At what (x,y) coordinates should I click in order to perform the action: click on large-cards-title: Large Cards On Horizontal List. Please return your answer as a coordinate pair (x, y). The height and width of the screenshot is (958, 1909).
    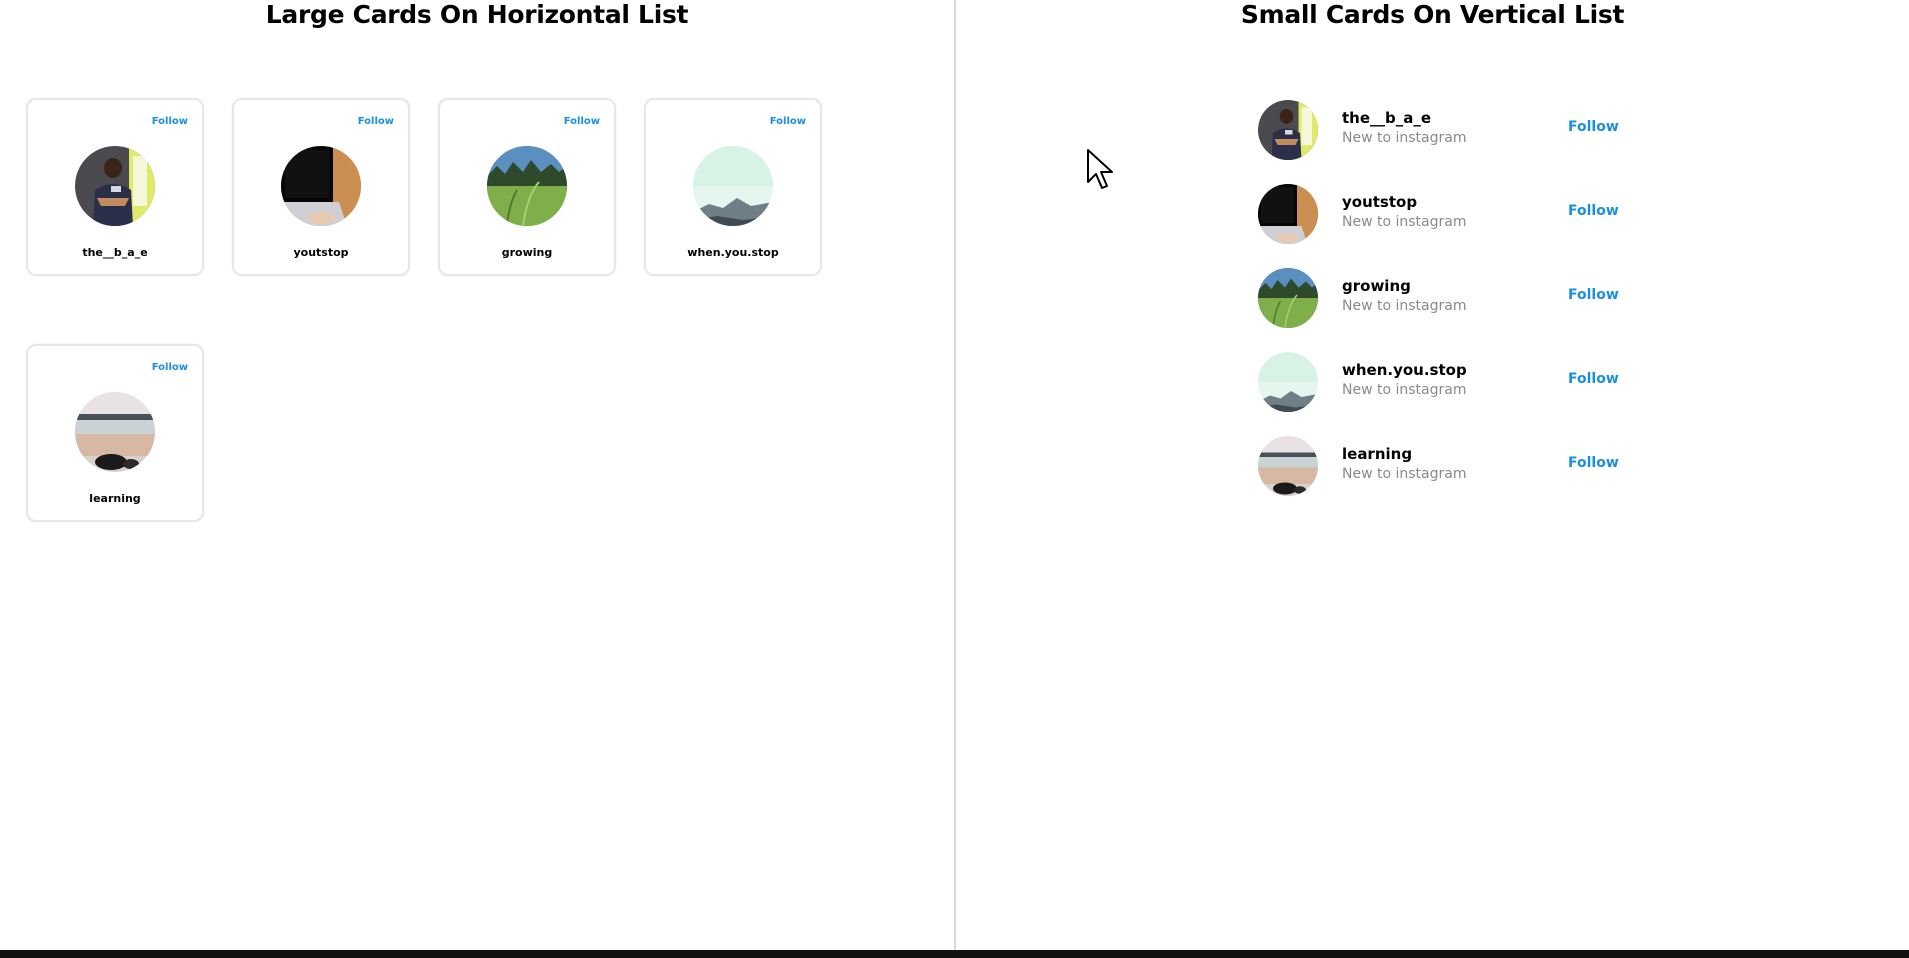
    Looking at the image, I should click on (477, 14).